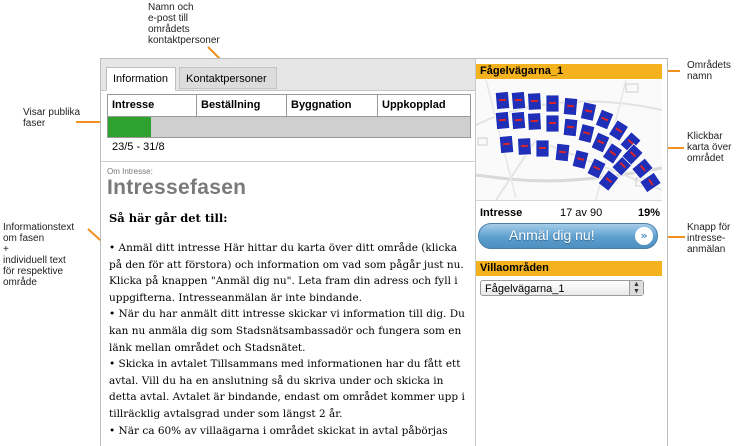 The image size is (745, 446). Describe the element at coordinates (709, 71) in the screenshot. I see `annotation-area-name: Områdets namn` at that location.